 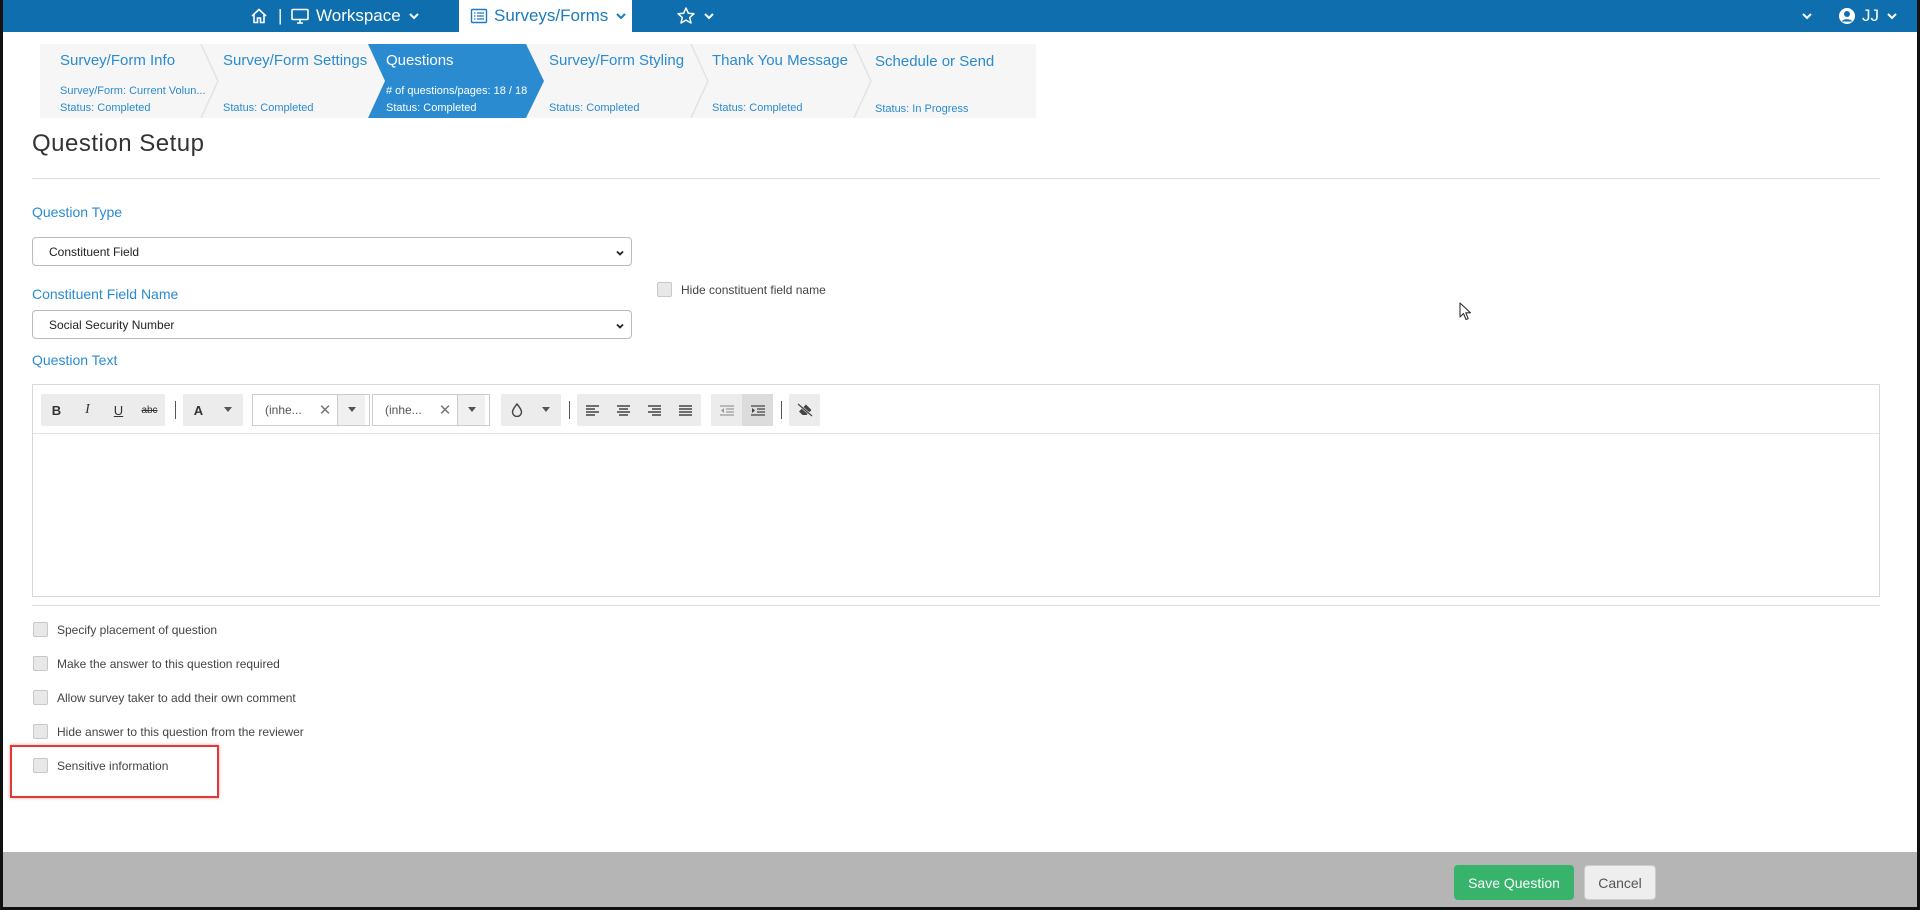 What do you see at coordinates (780, 60) in the screenshot?
I see `step-title: Thank You Message` at bounding box center [780, 60].